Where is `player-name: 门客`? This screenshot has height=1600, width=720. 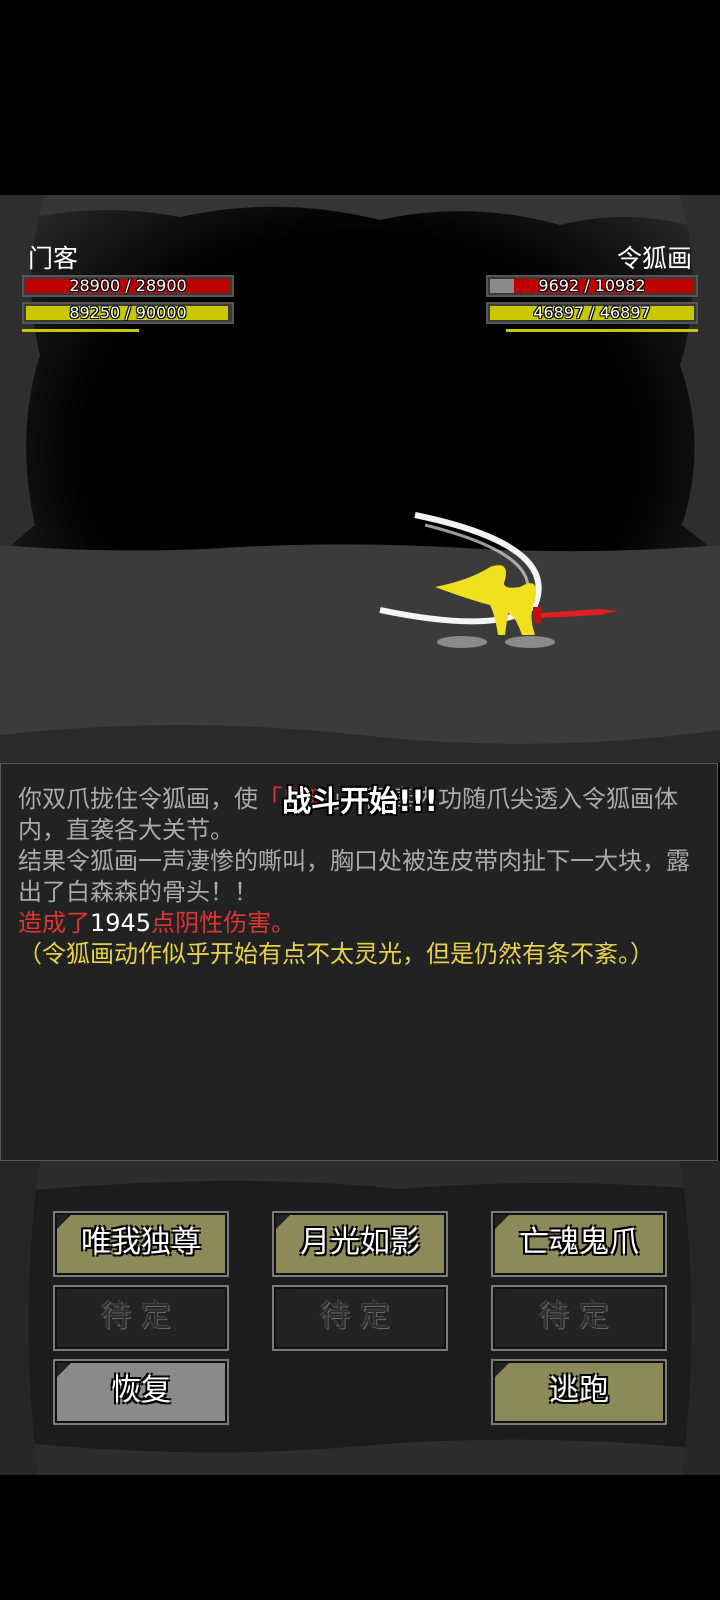
player-name: 门客 is located at coordinates (53, 258).